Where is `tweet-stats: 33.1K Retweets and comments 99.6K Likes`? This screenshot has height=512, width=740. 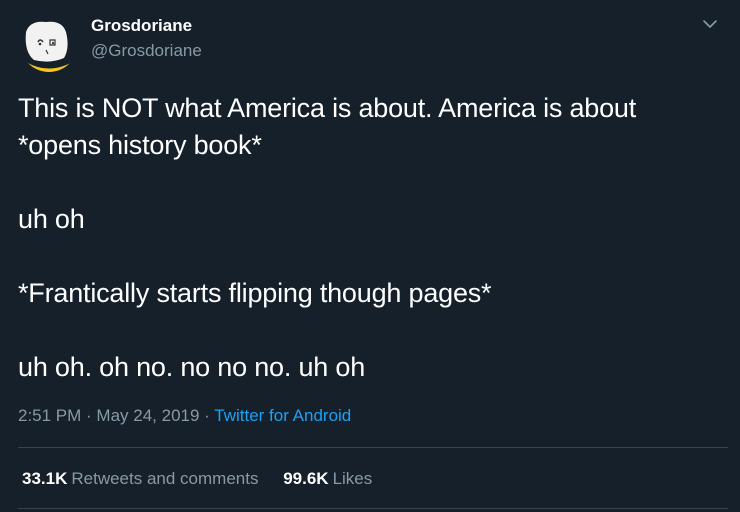
tweet-stats: 33.1K Retweets and comments 99.6K Likes is located at coordinates (207, 479).